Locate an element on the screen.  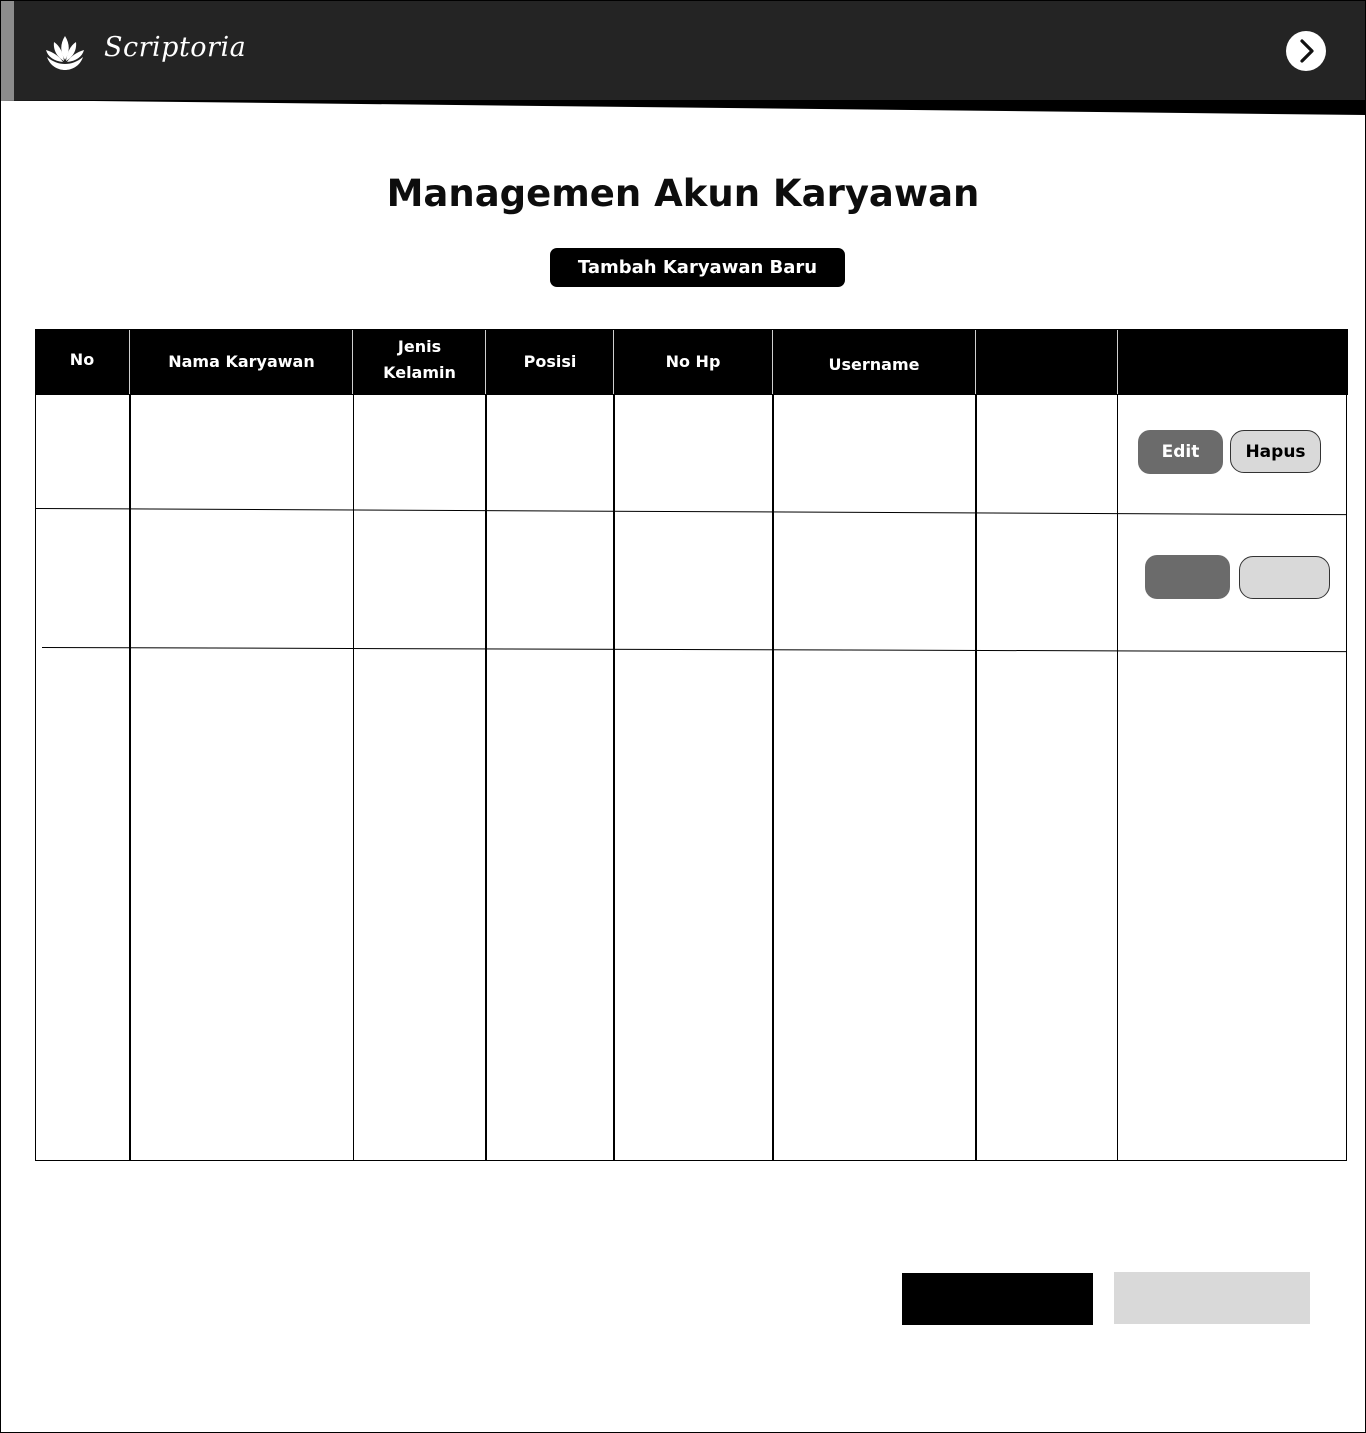
delete-button is located at coordinates (1284, 577).